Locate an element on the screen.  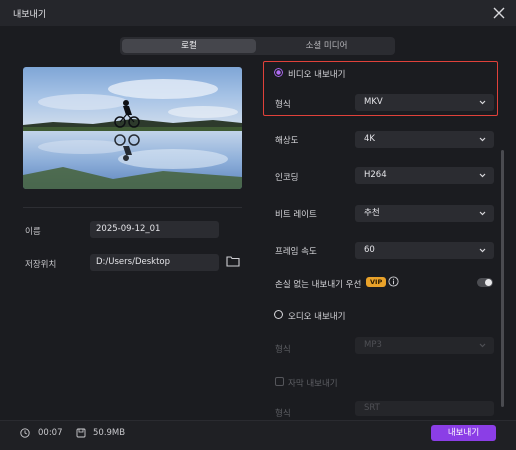
vip-badge: VIP is located at coordinates (376, 282).